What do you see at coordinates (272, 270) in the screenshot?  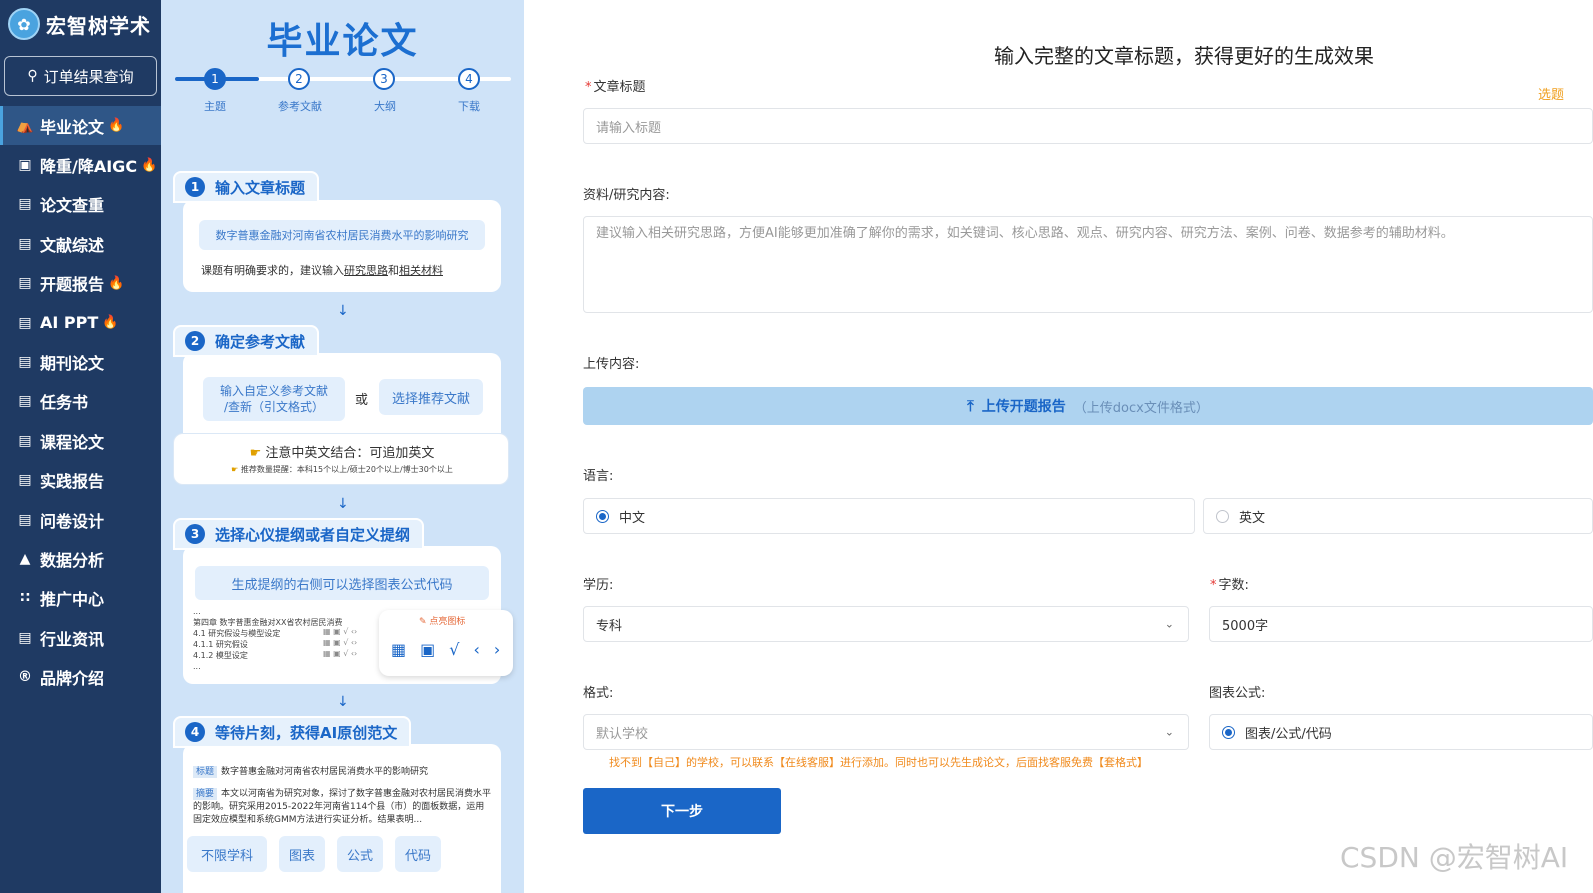 I see `card1-note-text: 课题有明确要求的，建议输入` at bounding box center [272, 270].